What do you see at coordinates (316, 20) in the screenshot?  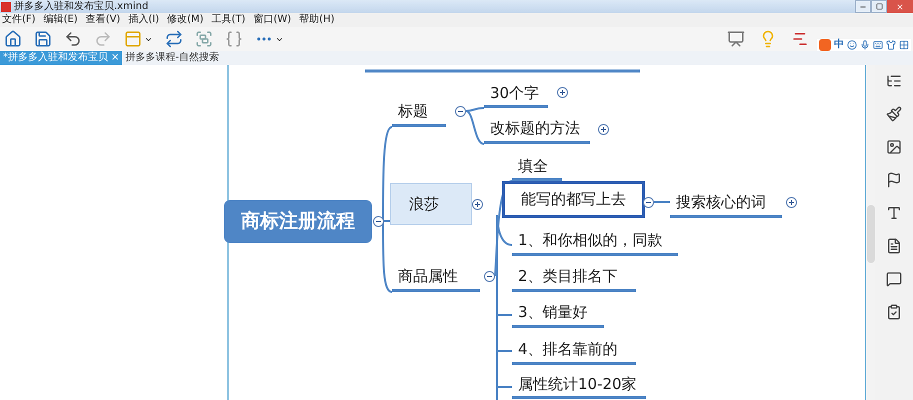 I see `menu-item: 帮助(H)` at bounding box center [316, 20].